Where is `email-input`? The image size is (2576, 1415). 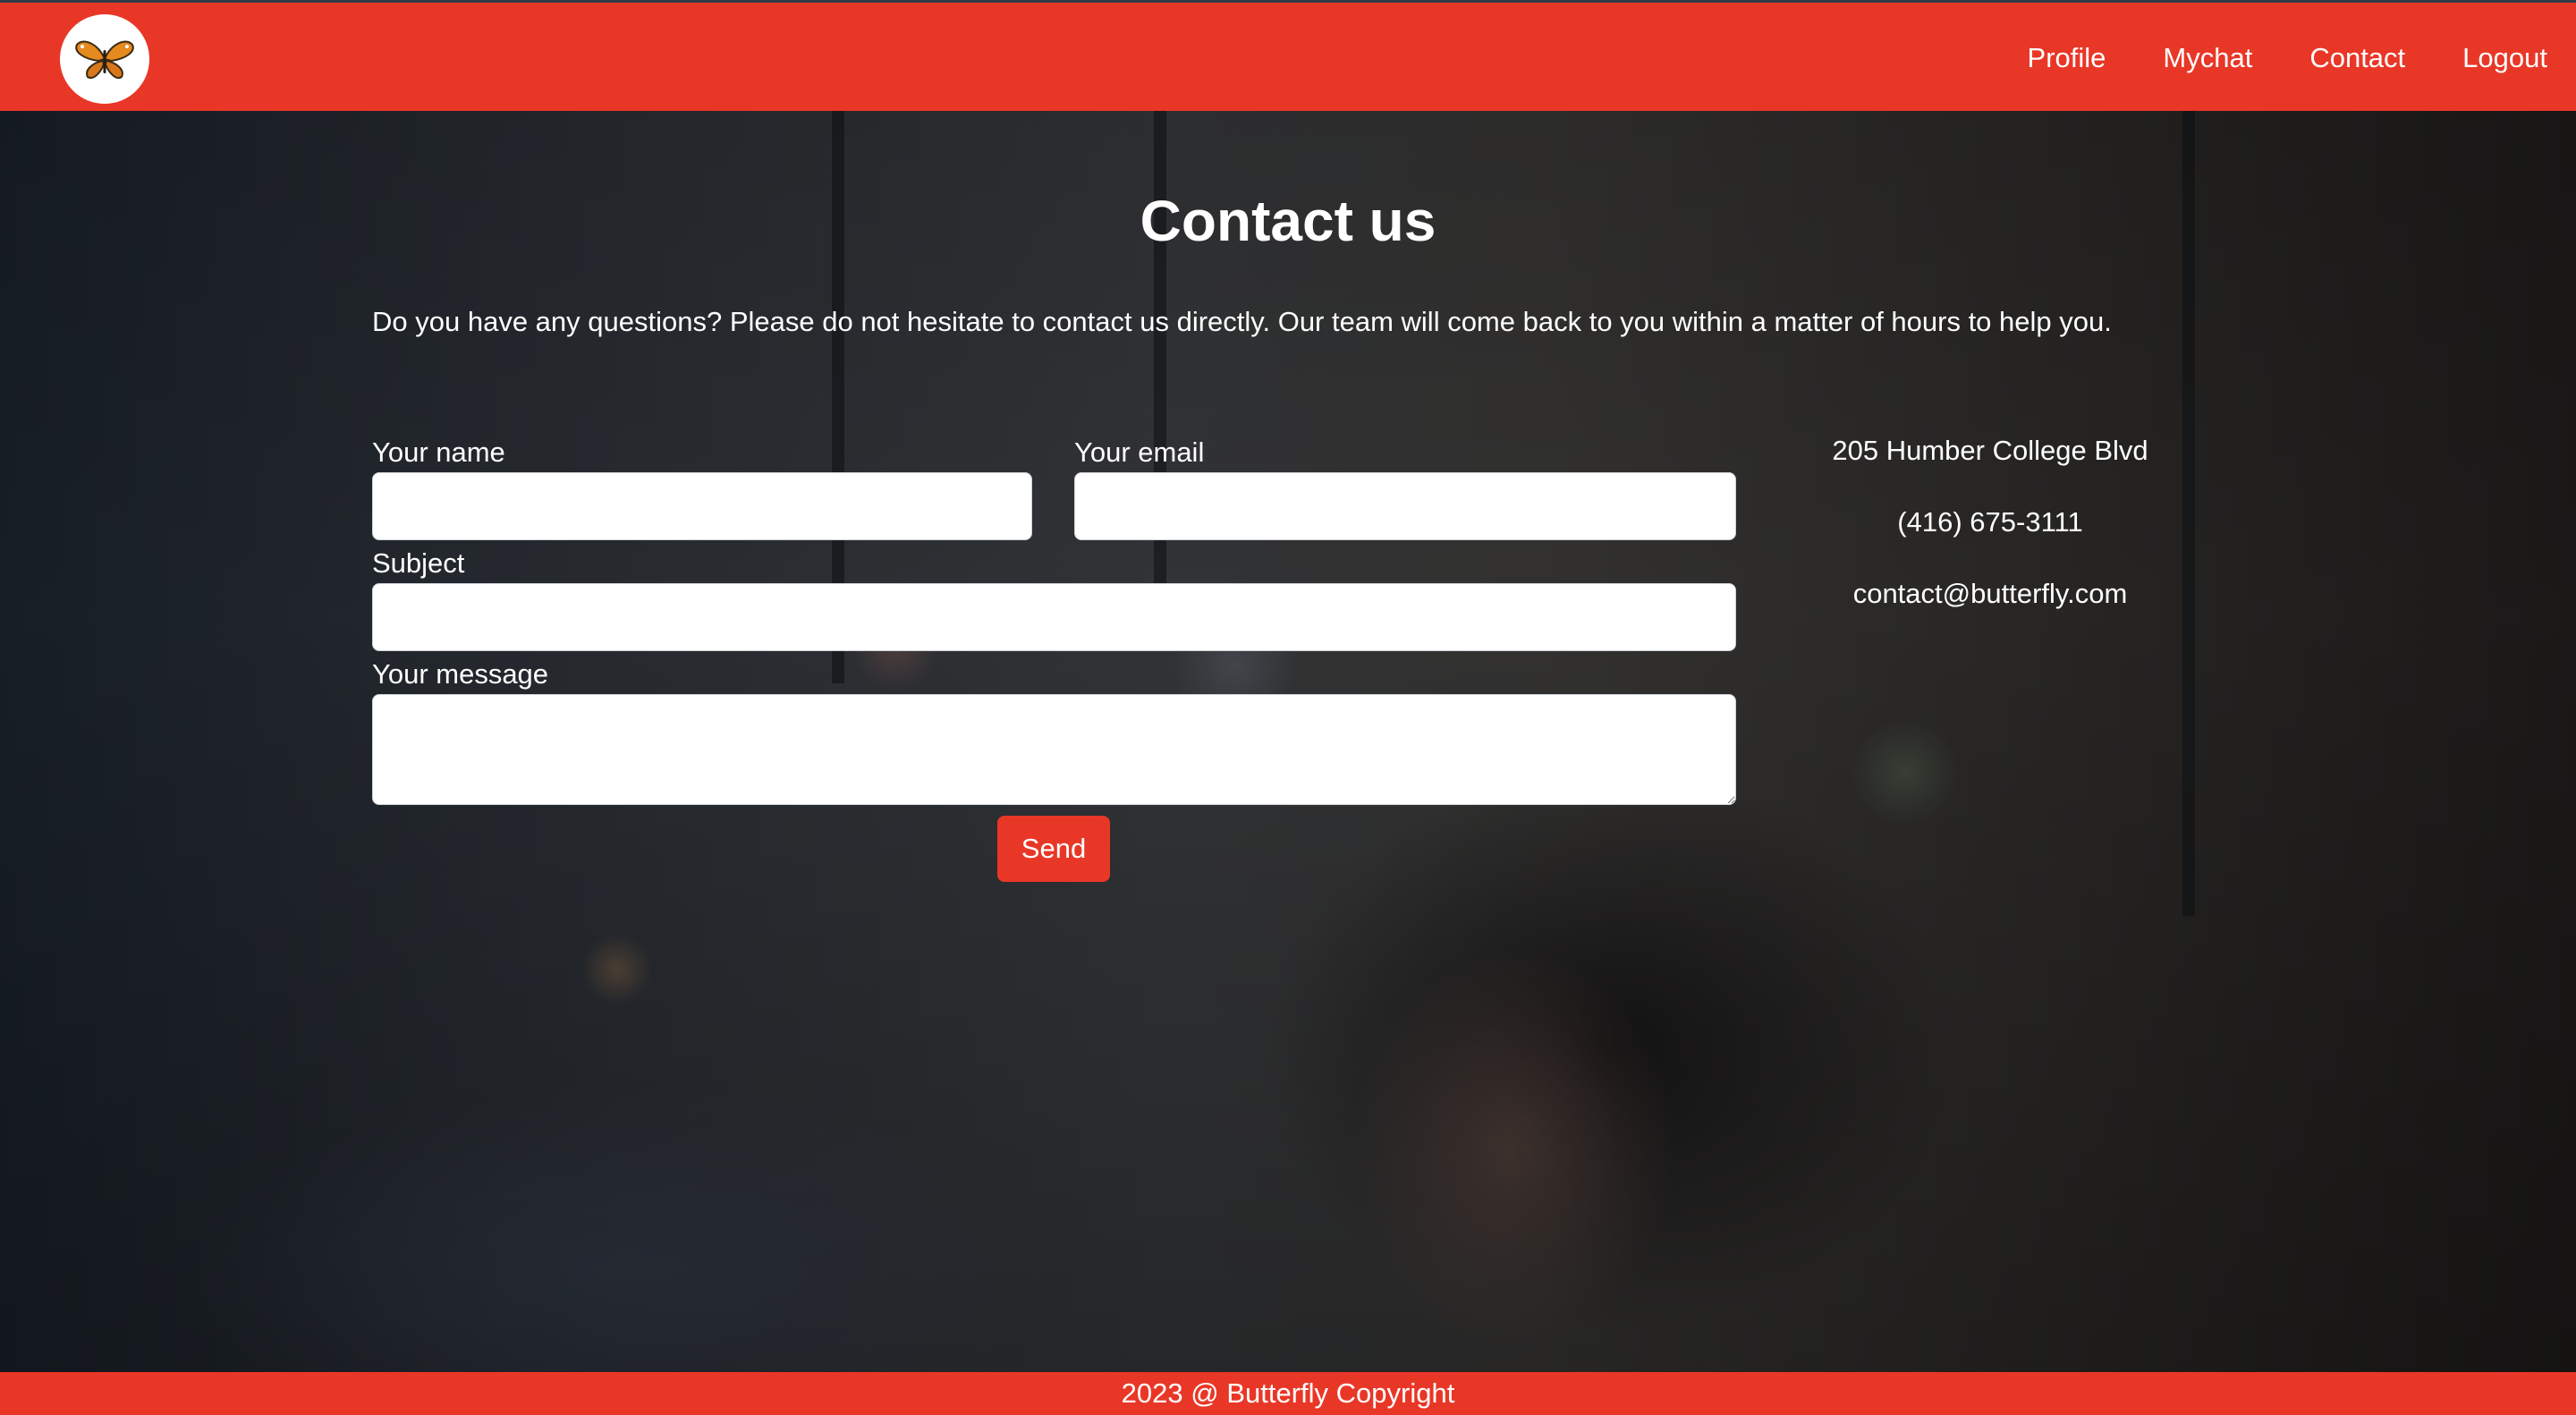 email-input is located at coordinates (1405, 506).